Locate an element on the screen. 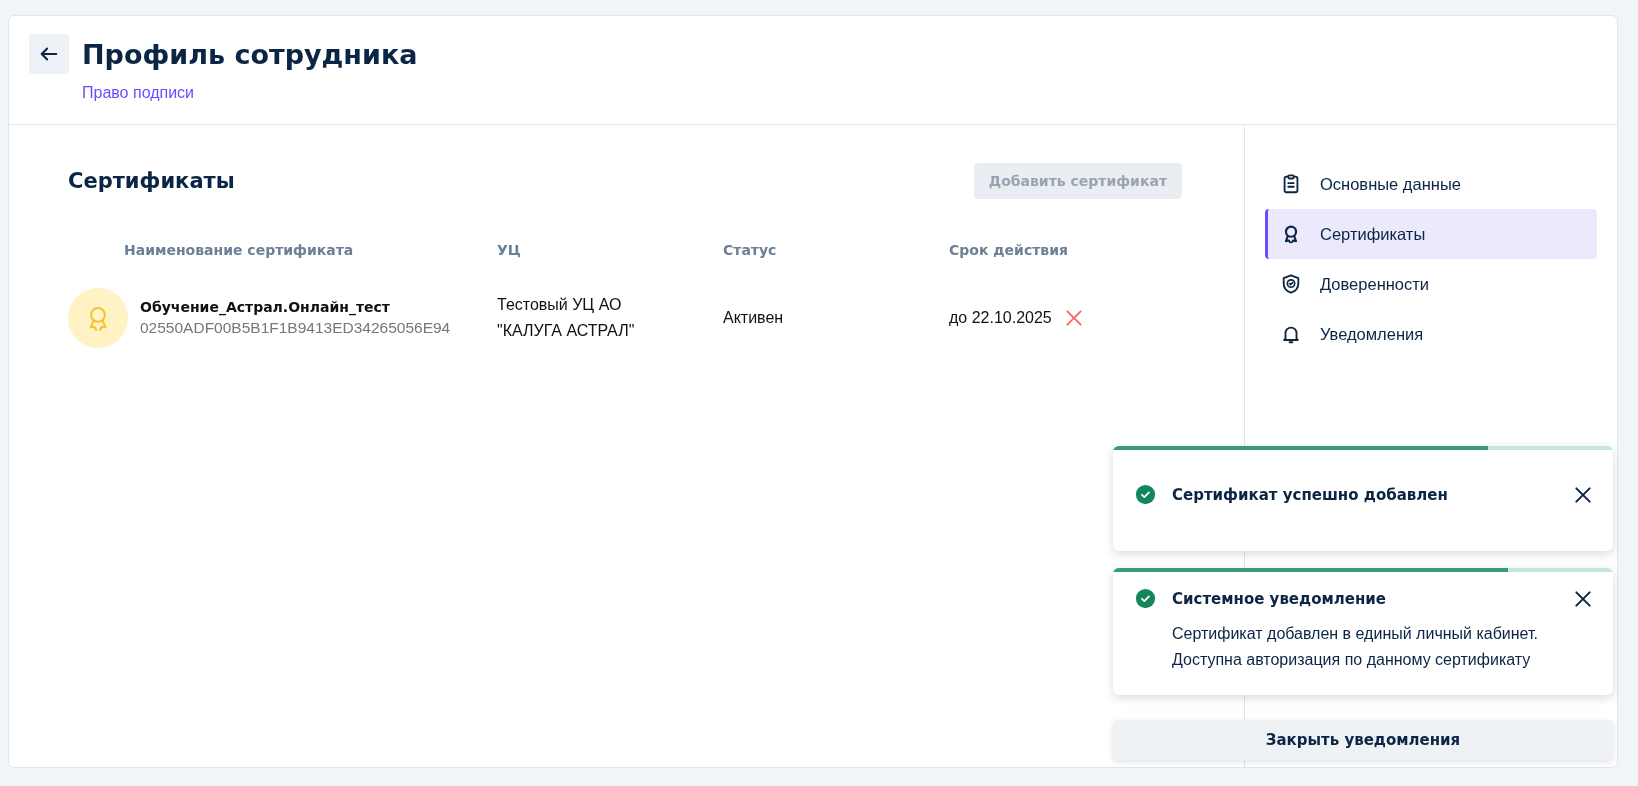  sidebar-item: Доверенности is located at coordinates (1431, 284).